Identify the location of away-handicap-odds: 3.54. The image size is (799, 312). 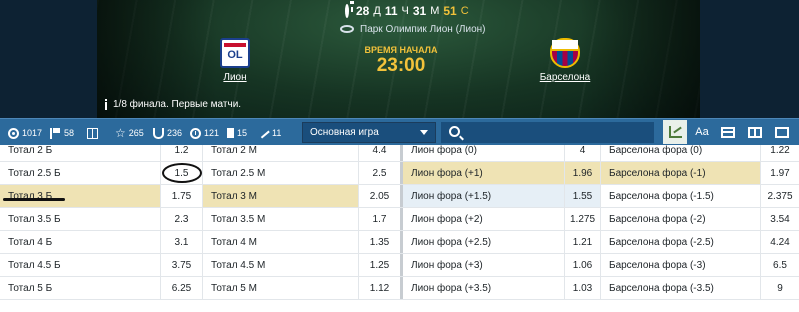
(779, 219).